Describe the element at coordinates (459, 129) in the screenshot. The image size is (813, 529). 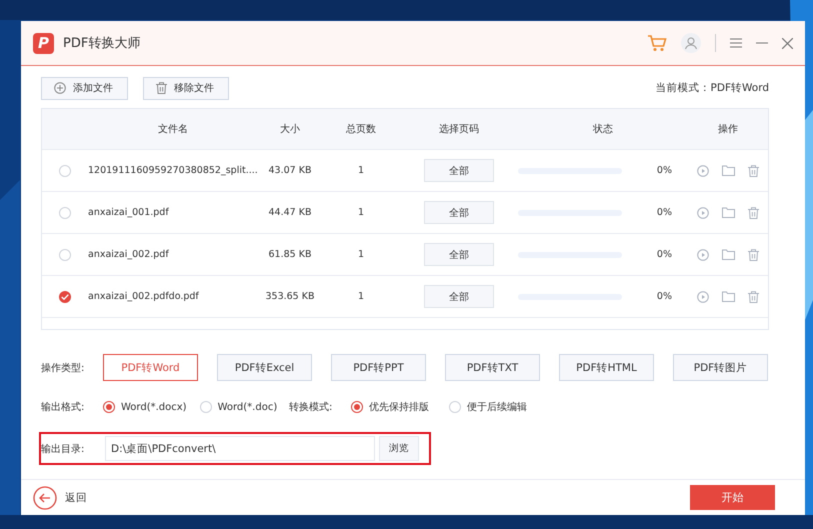
I see `column-header: 选择页码` at that location.